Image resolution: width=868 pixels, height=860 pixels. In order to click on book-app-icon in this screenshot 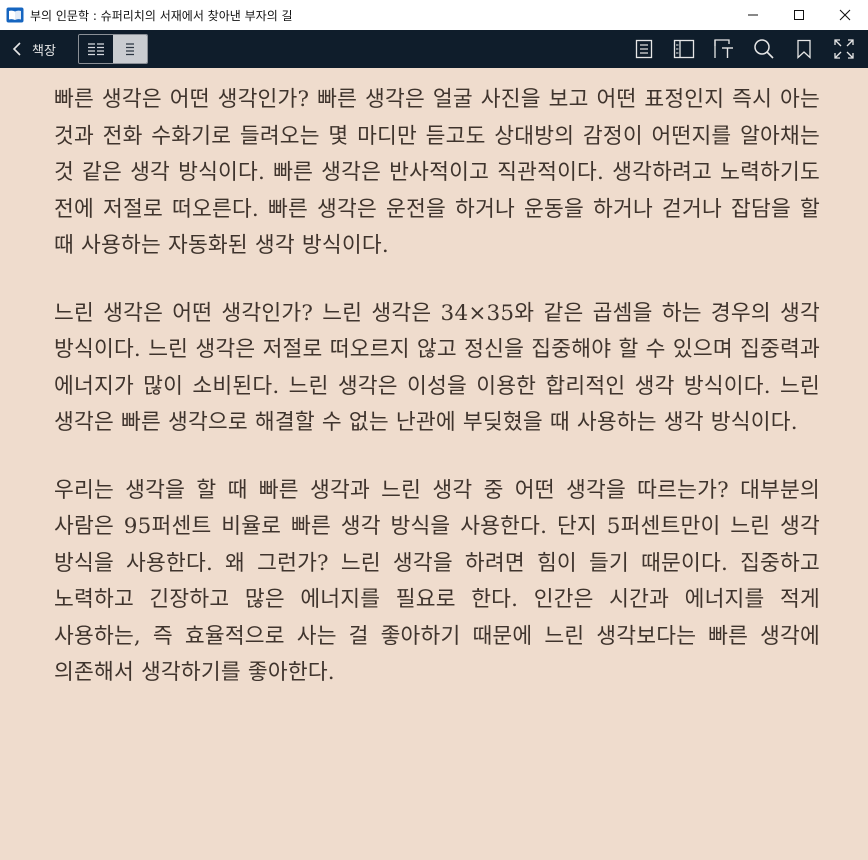, I will do `click(15, 15)`.